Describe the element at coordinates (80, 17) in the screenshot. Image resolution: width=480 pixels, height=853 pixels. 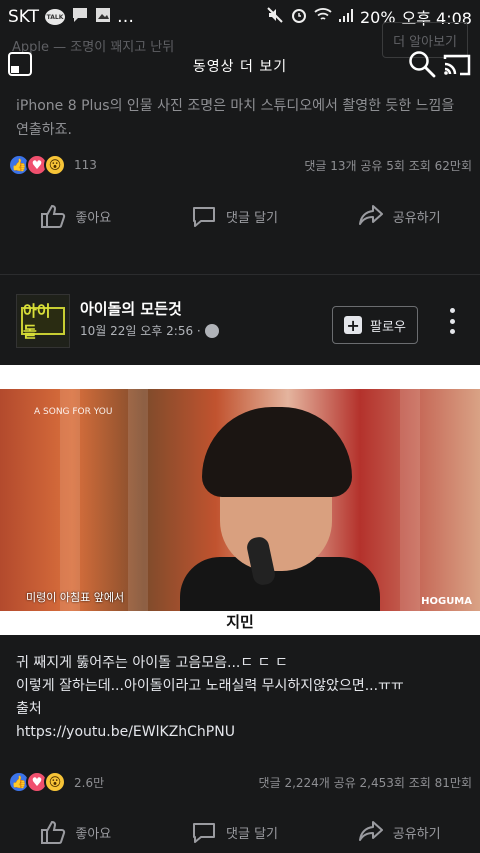
I see `message-icon` at that location.